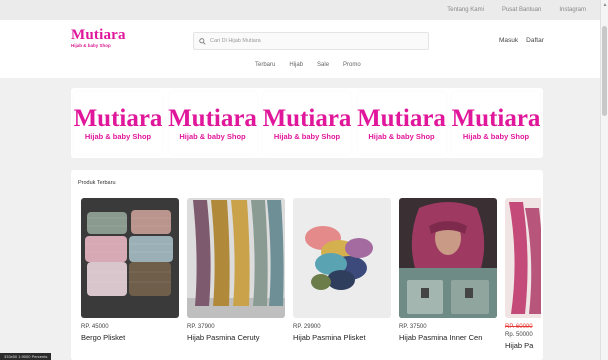  What do you see at coordinates (342, 337) in the screenshot?
I see `product-name: Hijab Pasmina Plisket` at bounding box center [342, 337].